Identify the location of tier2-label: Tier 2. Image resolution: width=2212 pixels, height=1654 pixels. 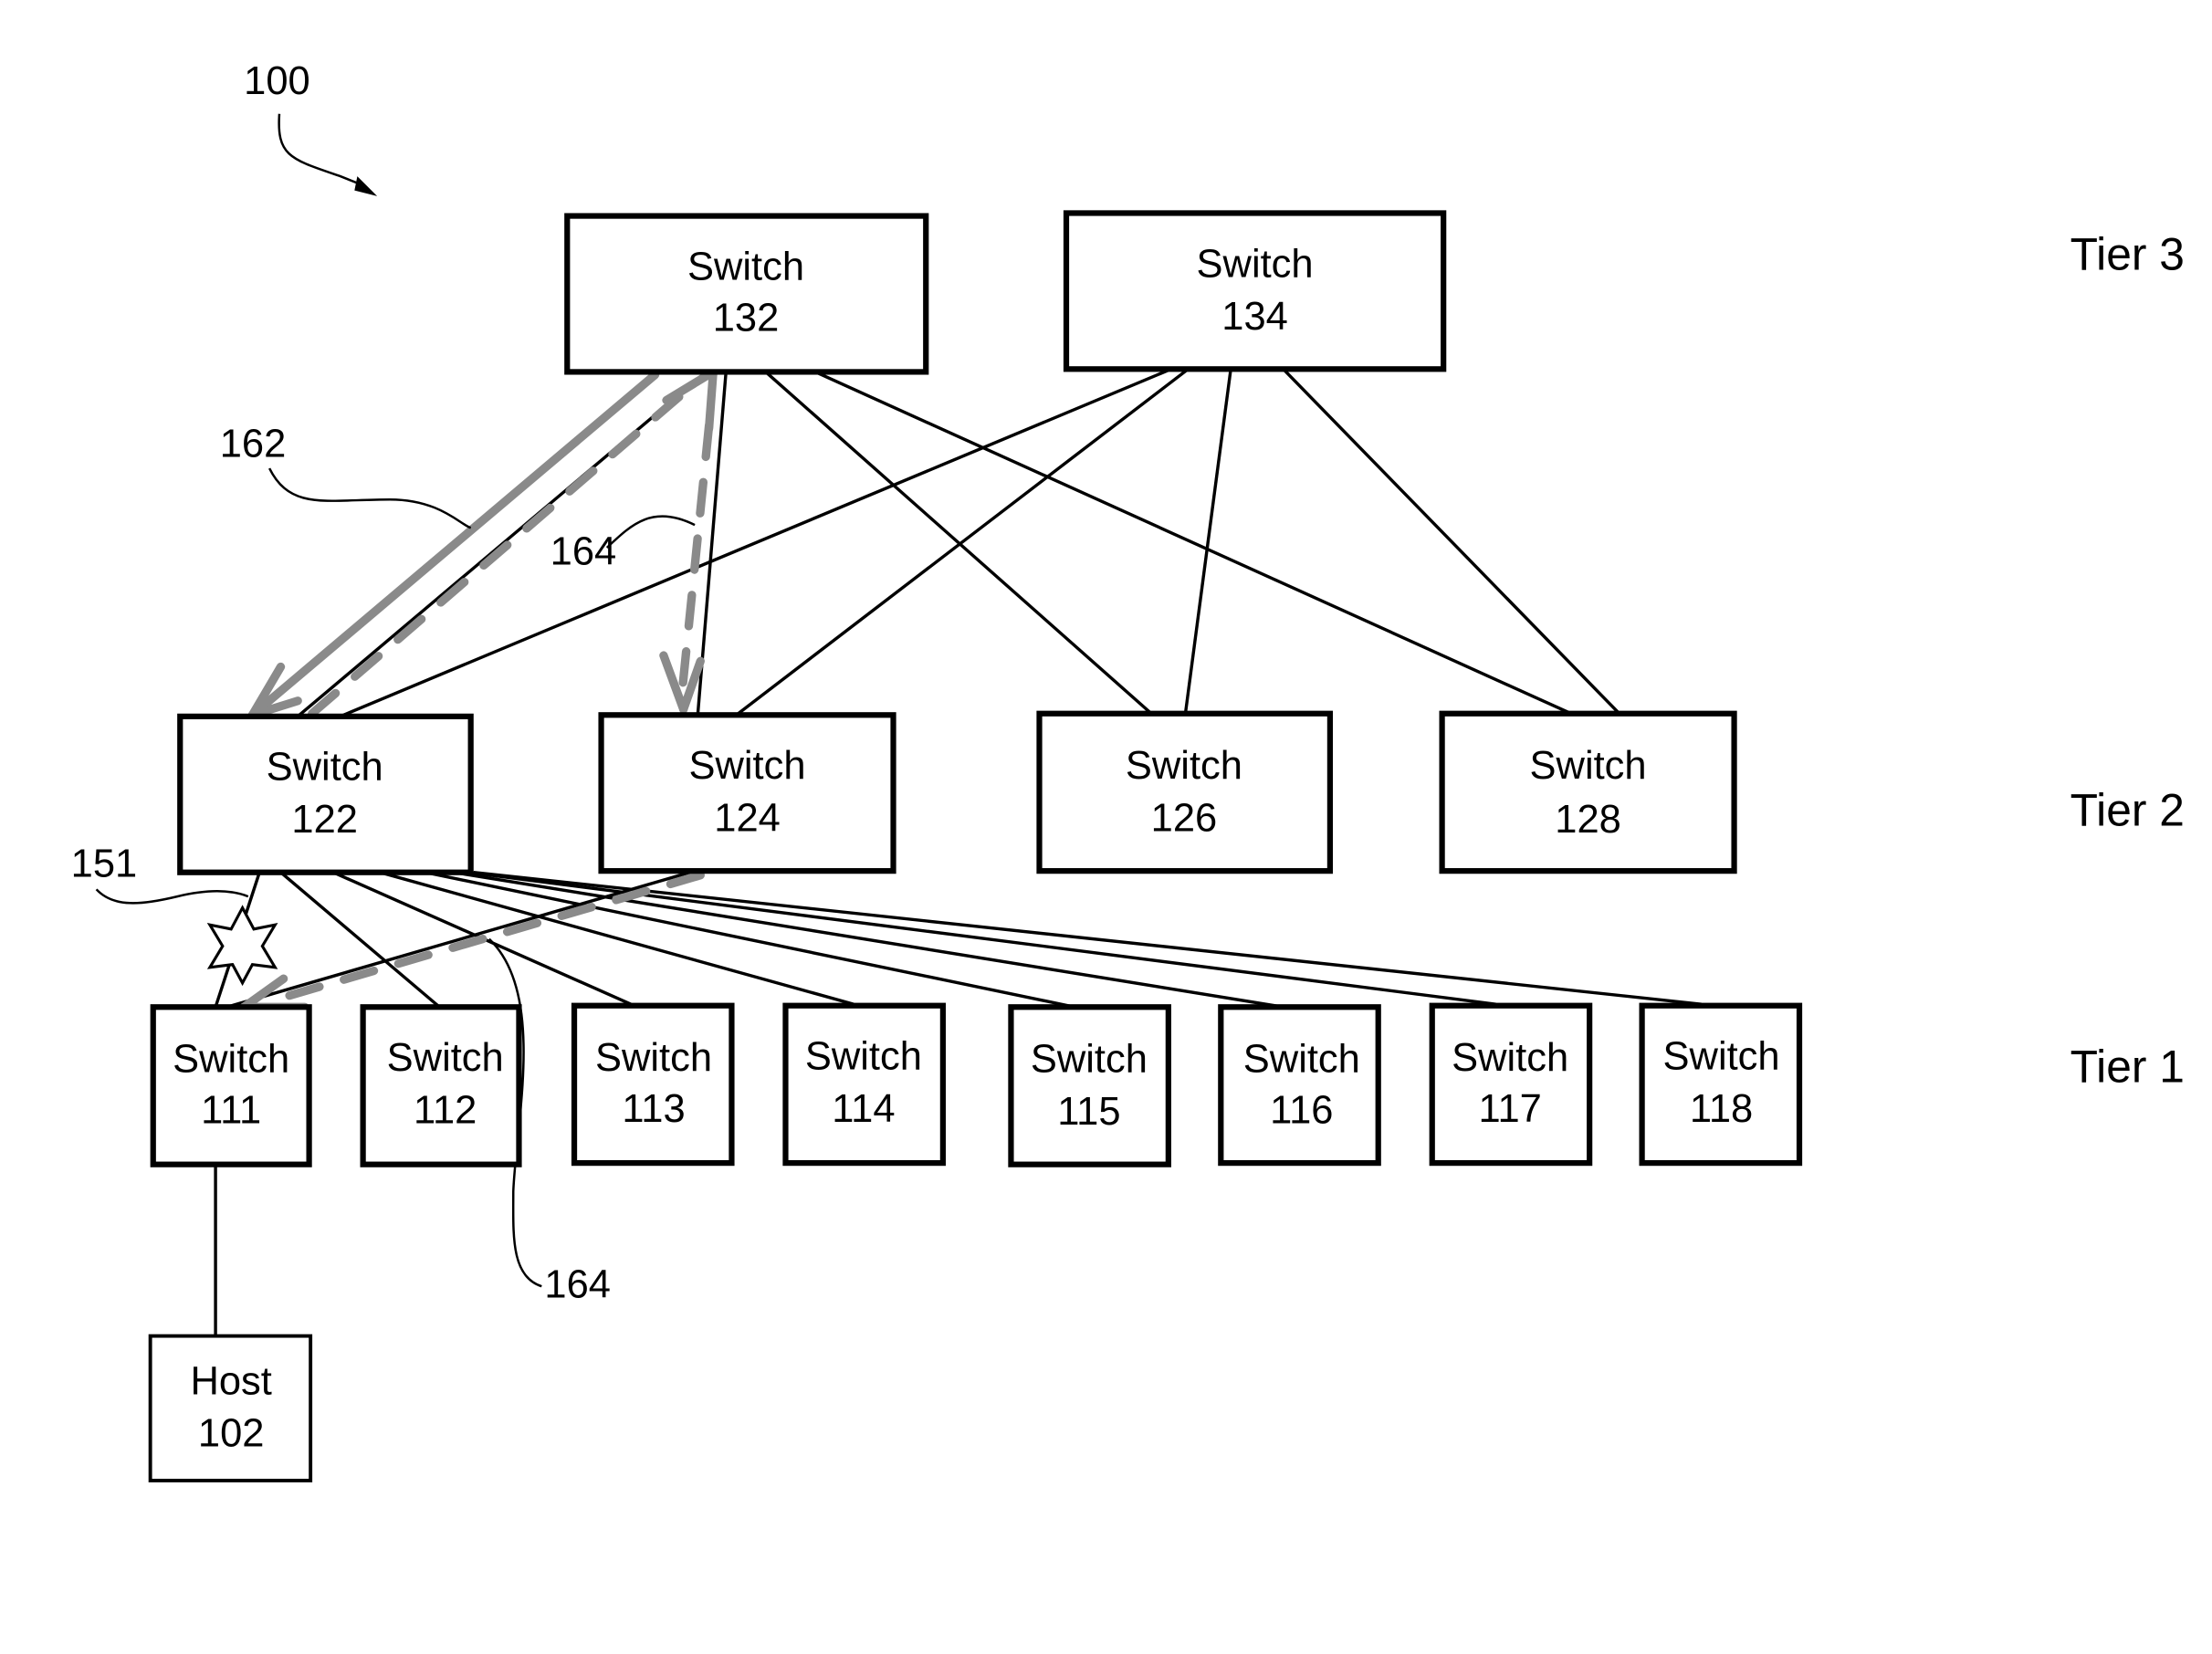
(2127, 809).